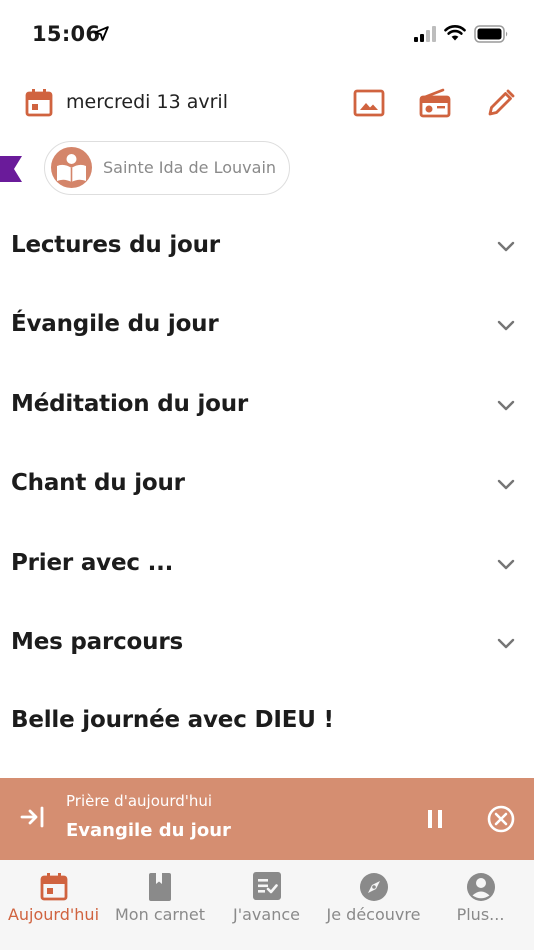 This screenshot has height=950, width=534. I want to click on reading-person-icon, so click(71, 168).